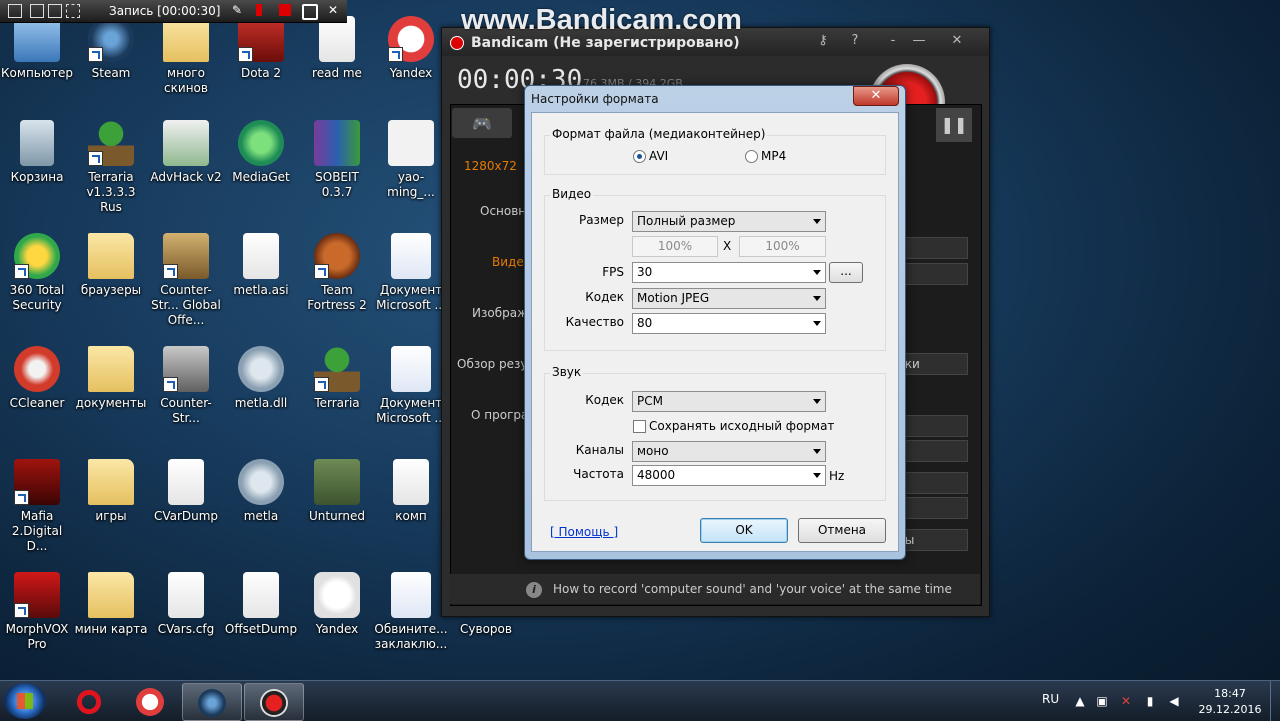  I want to click on desktop-icon-label: metla, so click(261, 516).